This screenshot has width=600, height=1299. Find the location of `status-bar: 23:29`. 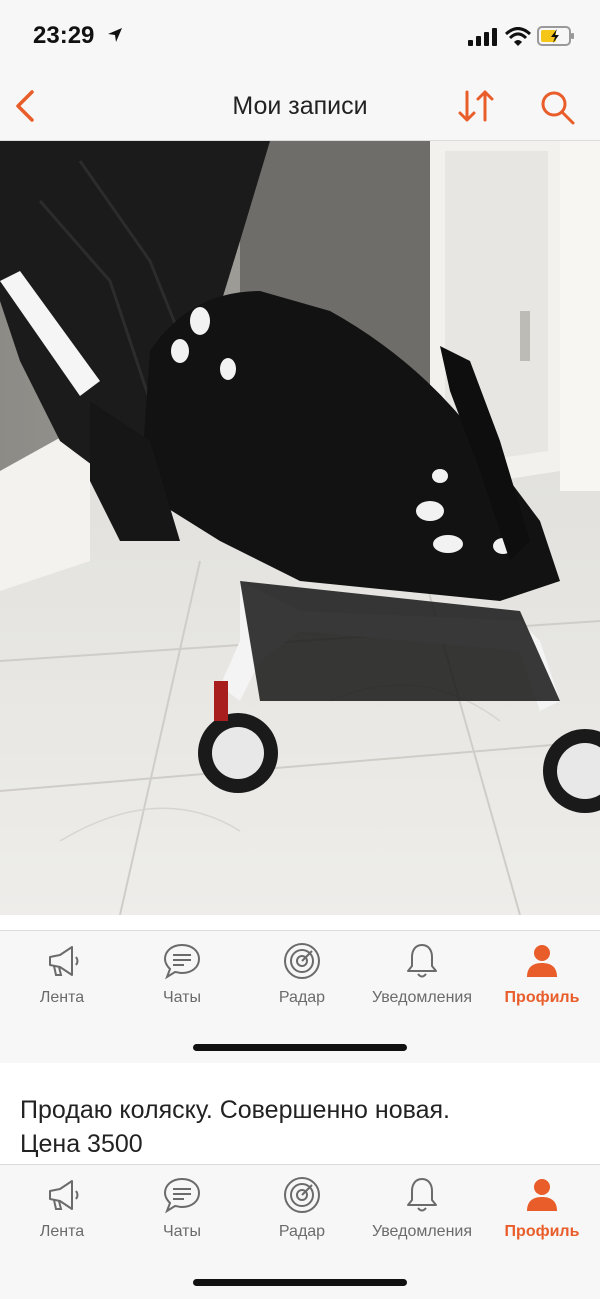

status-bar: 23:29 is located at coordinates (300, 36).